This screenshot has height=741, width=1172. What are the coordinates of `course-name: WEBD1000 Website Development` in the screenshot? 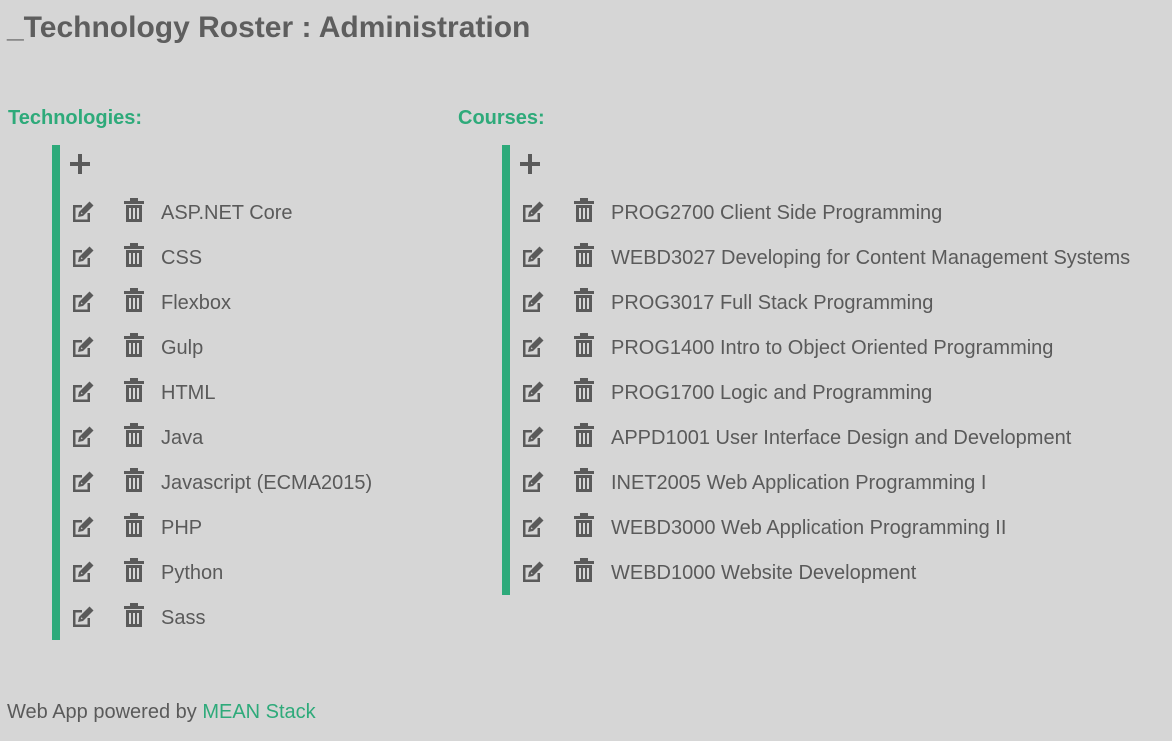 It's located at (764, 573).